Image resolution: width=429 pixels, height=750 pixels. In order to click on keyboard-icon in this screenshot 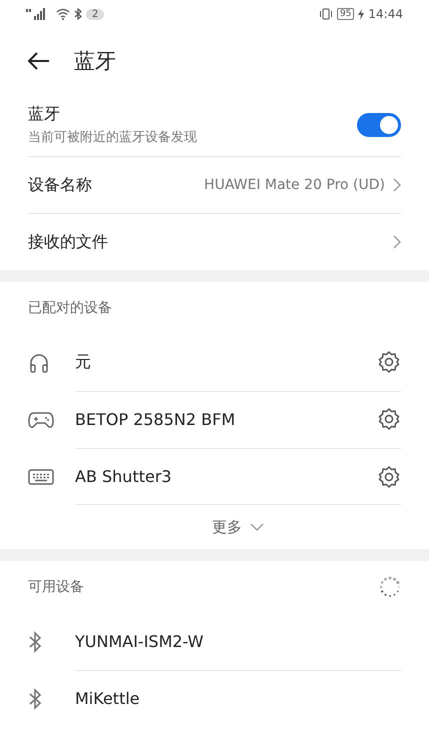, I will do `click(41, 477)`.